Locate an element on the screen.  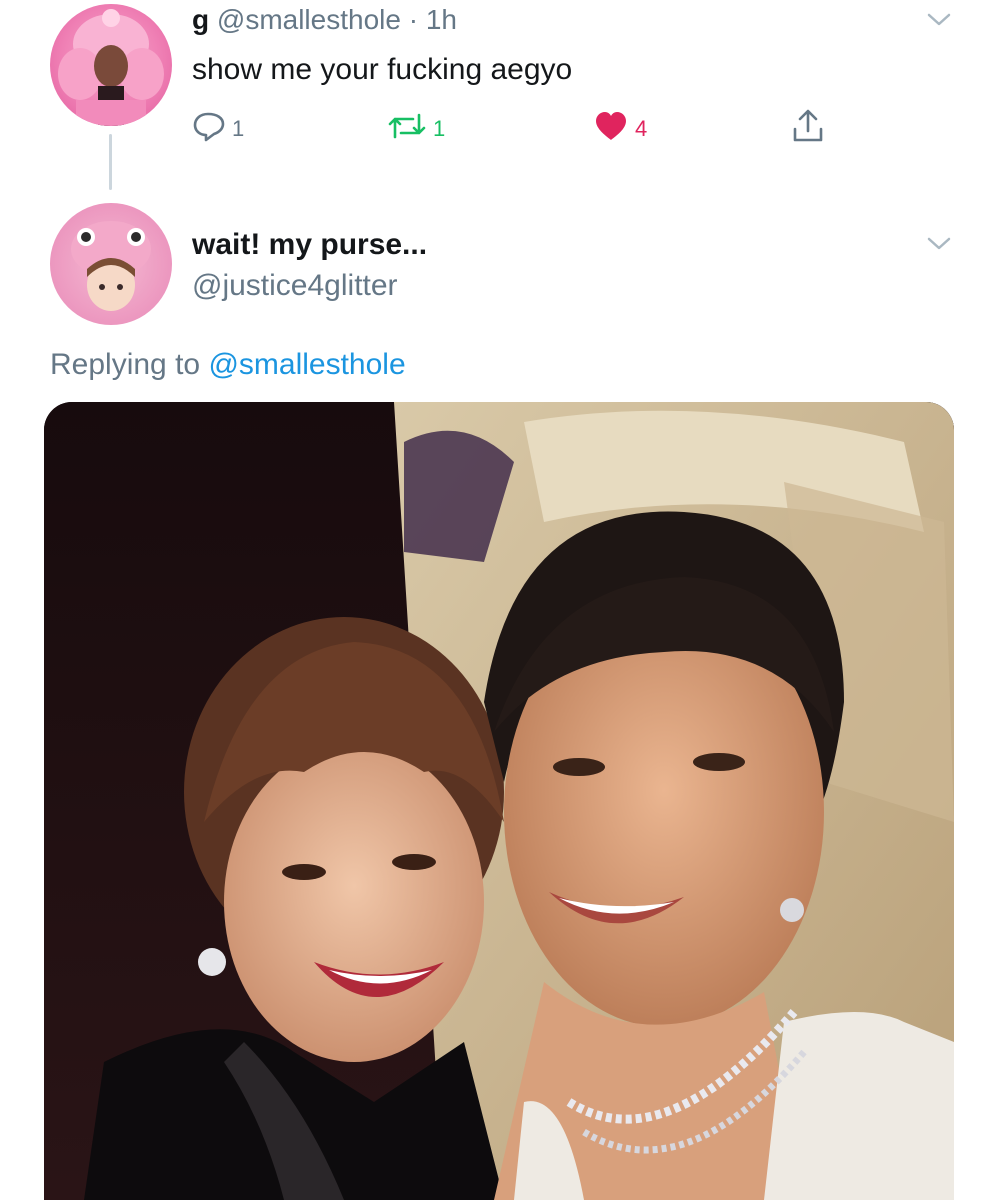
replying-to-label: Replying to is located at coordinates (125, 364).